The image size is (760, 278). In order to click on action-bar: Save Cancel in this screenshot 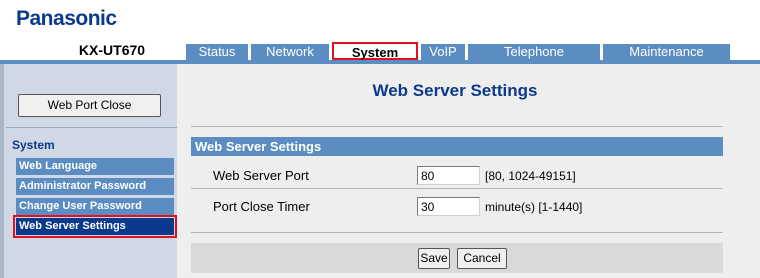, I will do `click(457, 258)`.